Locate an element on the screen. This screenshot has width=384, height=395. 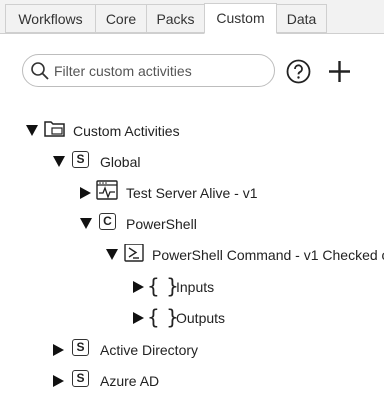
tree-node-outputs: { } Outputs is located at coordinates (233, 318).